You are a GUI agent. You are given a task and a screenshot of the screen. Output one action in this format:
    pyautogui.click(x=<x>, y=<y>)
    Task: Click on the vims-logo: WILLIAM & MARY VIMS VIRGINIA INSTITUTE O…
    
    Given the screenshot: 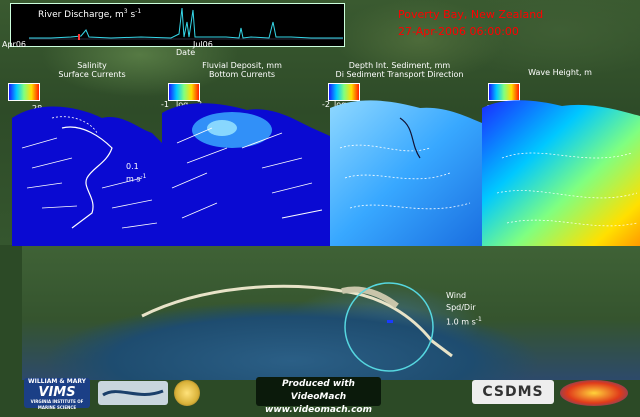 What is the action you would take?
    pyautogui.click(x=57, y=394)
    